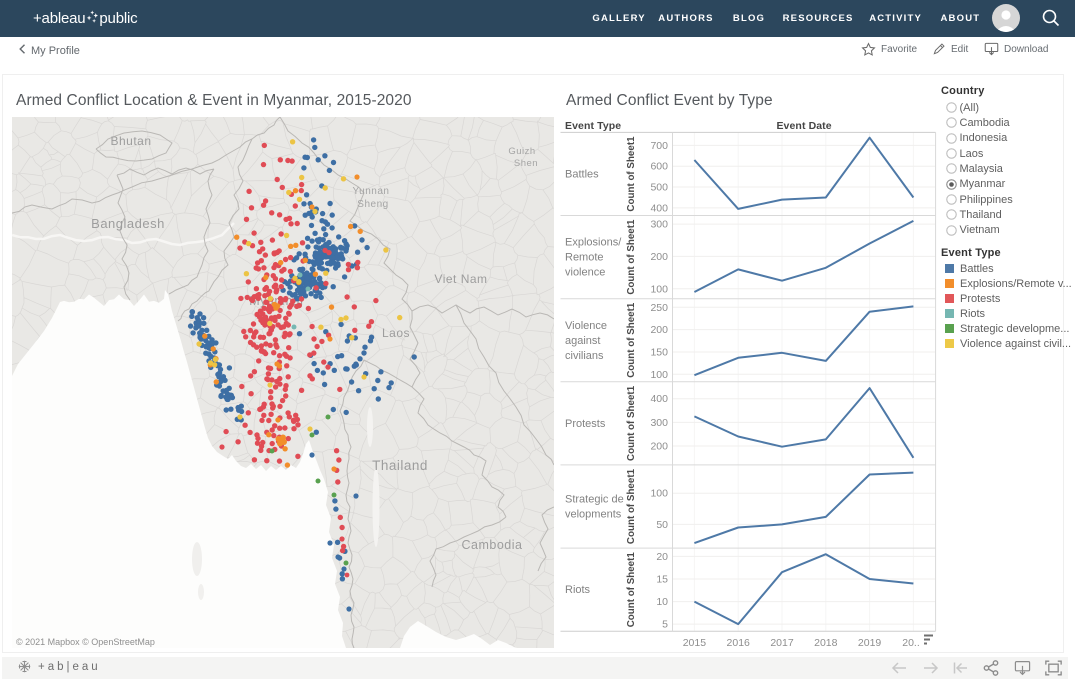 The width and height of the screenshot is (1075, 683). What do you see at coordinates (396, 333) in the screenshot?
I see `svg-text: Laos` at bounding box center [396, 333].